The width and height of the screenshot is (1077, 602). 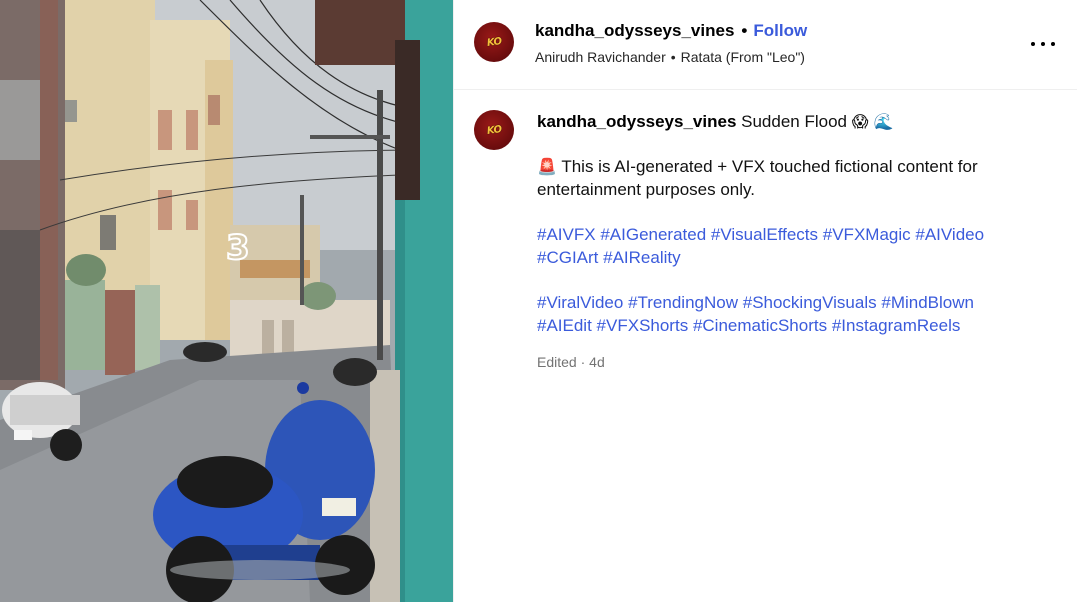 I want to click on follow-button: Follow, so click(x=780, y=31).